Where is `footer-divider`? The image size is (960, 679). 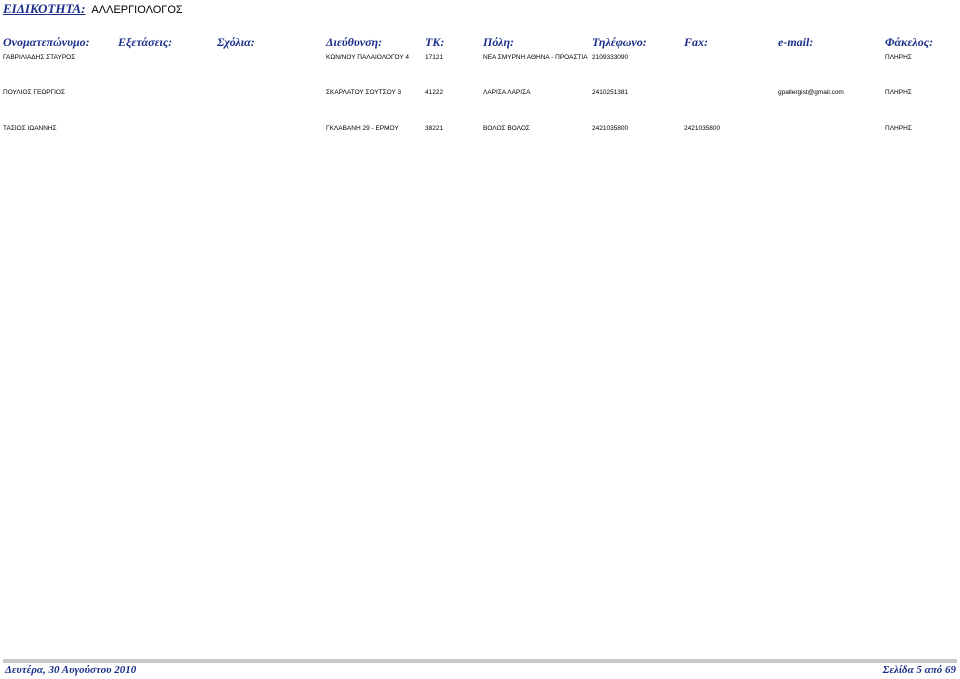 footer-divider is located at coordinates (480, 661).